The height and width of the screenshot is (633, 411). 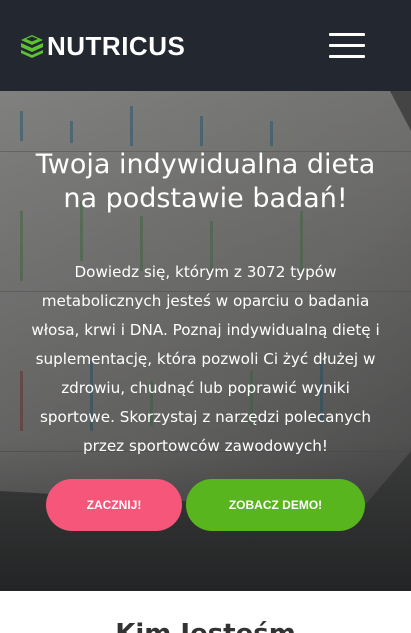 I want to click on layers-logo-icon, so click(x=32, y=46).